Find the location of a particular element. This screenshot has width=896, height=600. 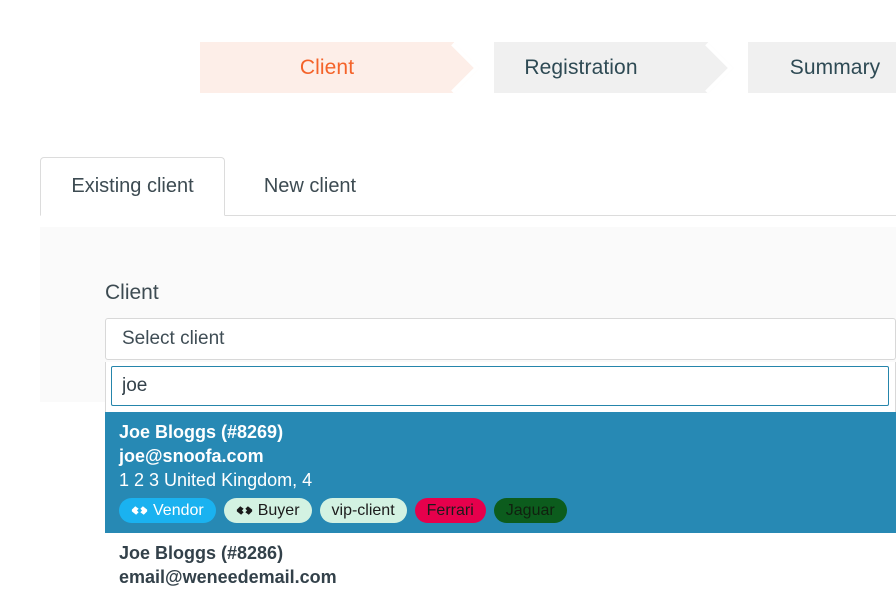

badge-jaguar: Jaguar is located at coordinates (530, 511).